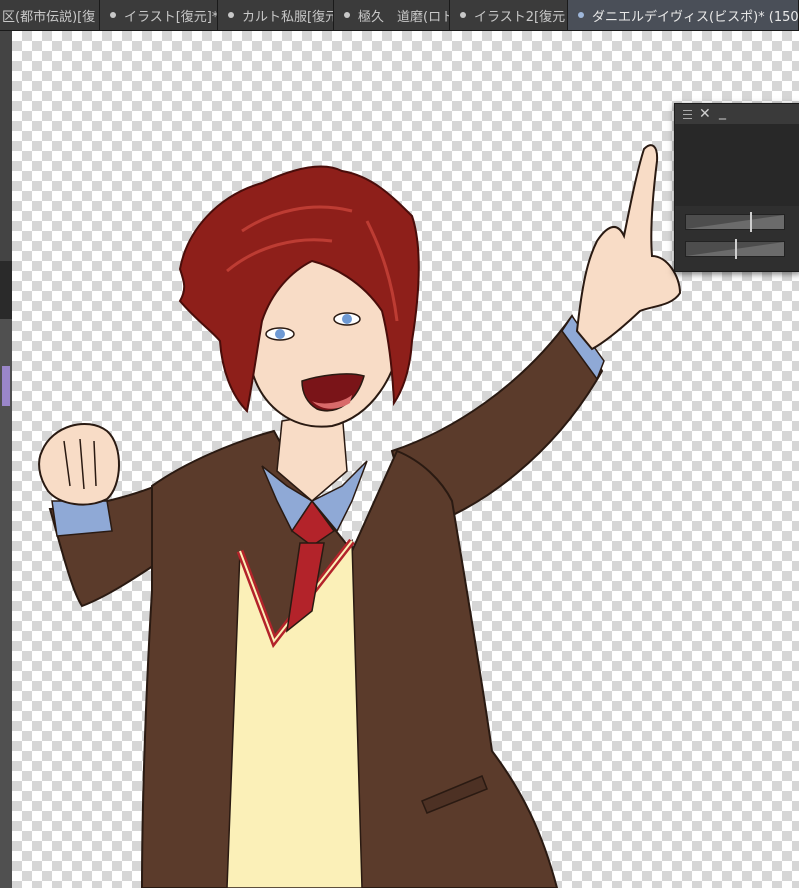  Describe the element at coordinates (722, 112) in the screenshot. I see `minimize-icon: _` at that location.